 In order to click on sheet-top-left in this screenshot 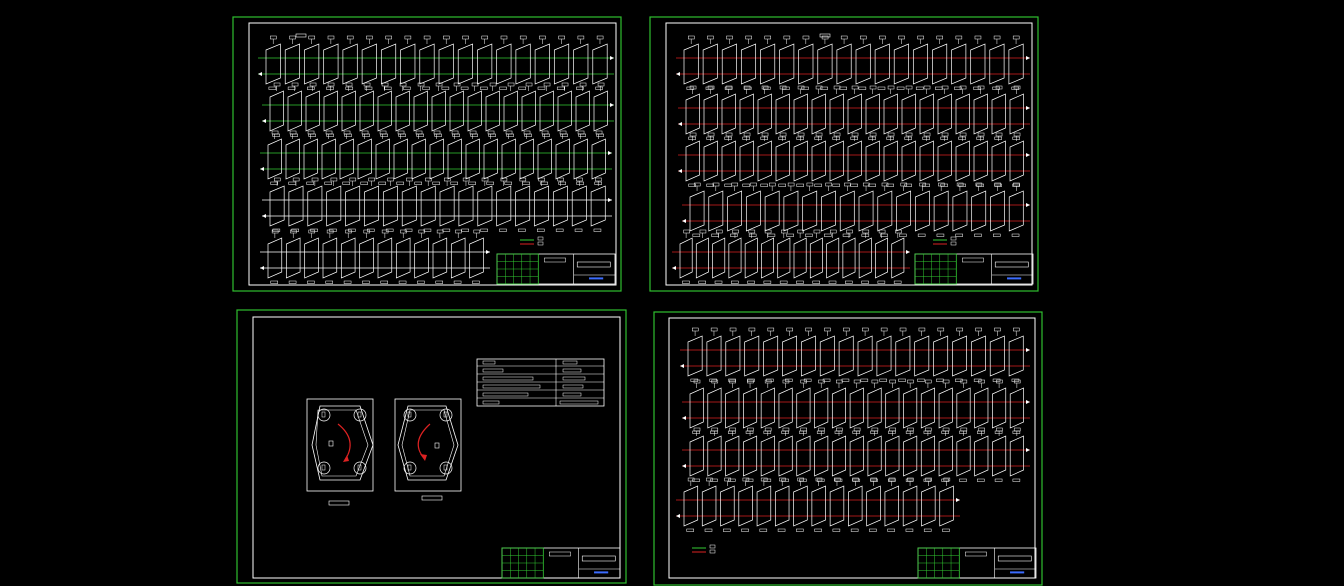, I will do `click(427, 154)`.